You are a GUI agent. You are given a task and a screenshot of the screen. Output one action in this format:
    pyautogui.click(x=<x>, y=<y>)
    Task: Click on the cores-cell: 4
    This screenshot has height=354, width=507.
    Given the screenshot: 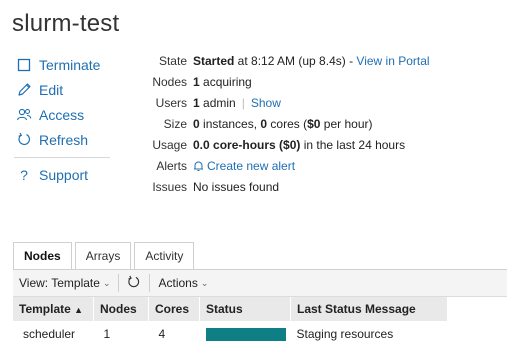 What is the action you would take?
    pyautogui.click(x=162, y=334)
    